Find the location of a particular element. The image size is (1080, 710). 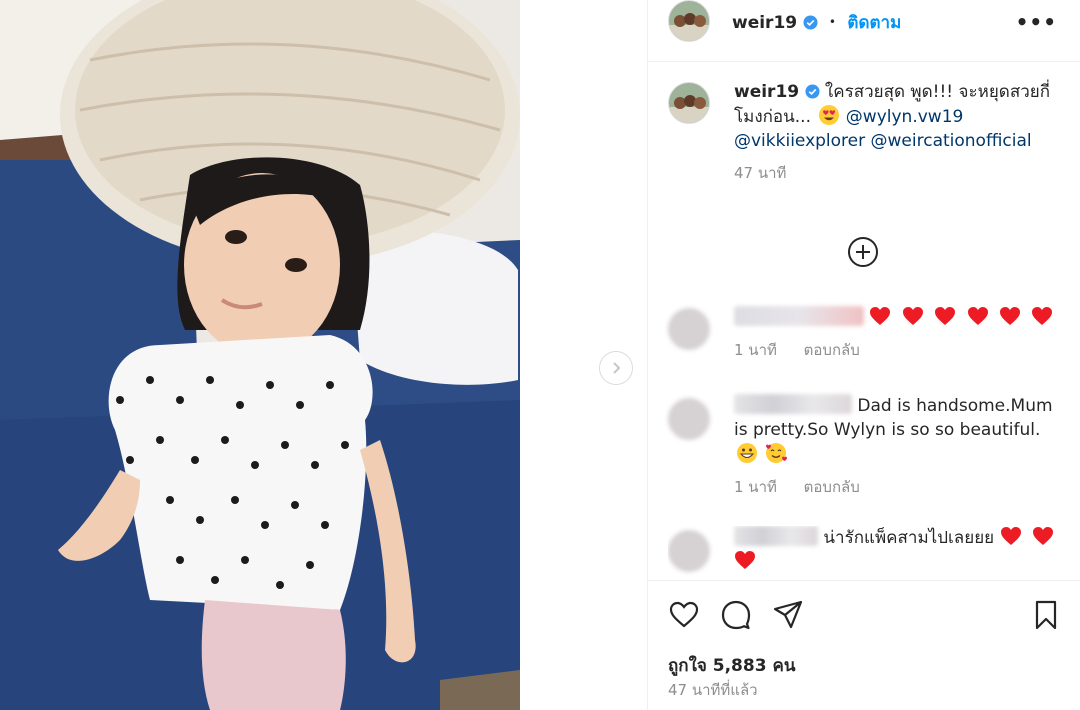

author-username: weir19 is located at coordinates (764, 23).